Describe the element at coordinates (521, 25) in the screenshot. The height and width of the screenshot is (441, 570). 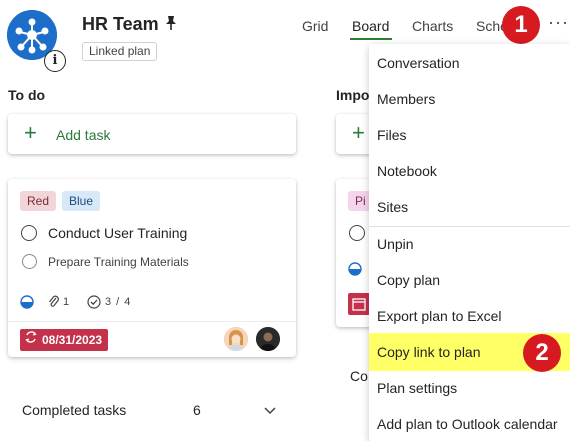
I see `callout-1: 1` at that location.